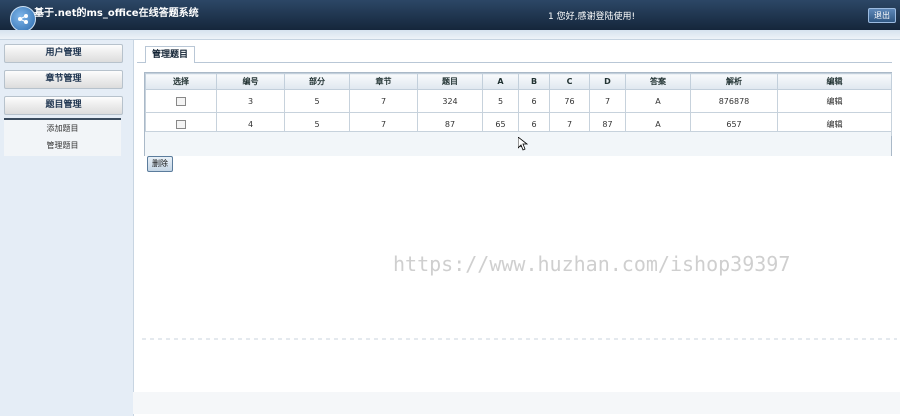 The height and width of the screenshot is (416, 900). I want to click on col-header-a: A, so click(500, 81).